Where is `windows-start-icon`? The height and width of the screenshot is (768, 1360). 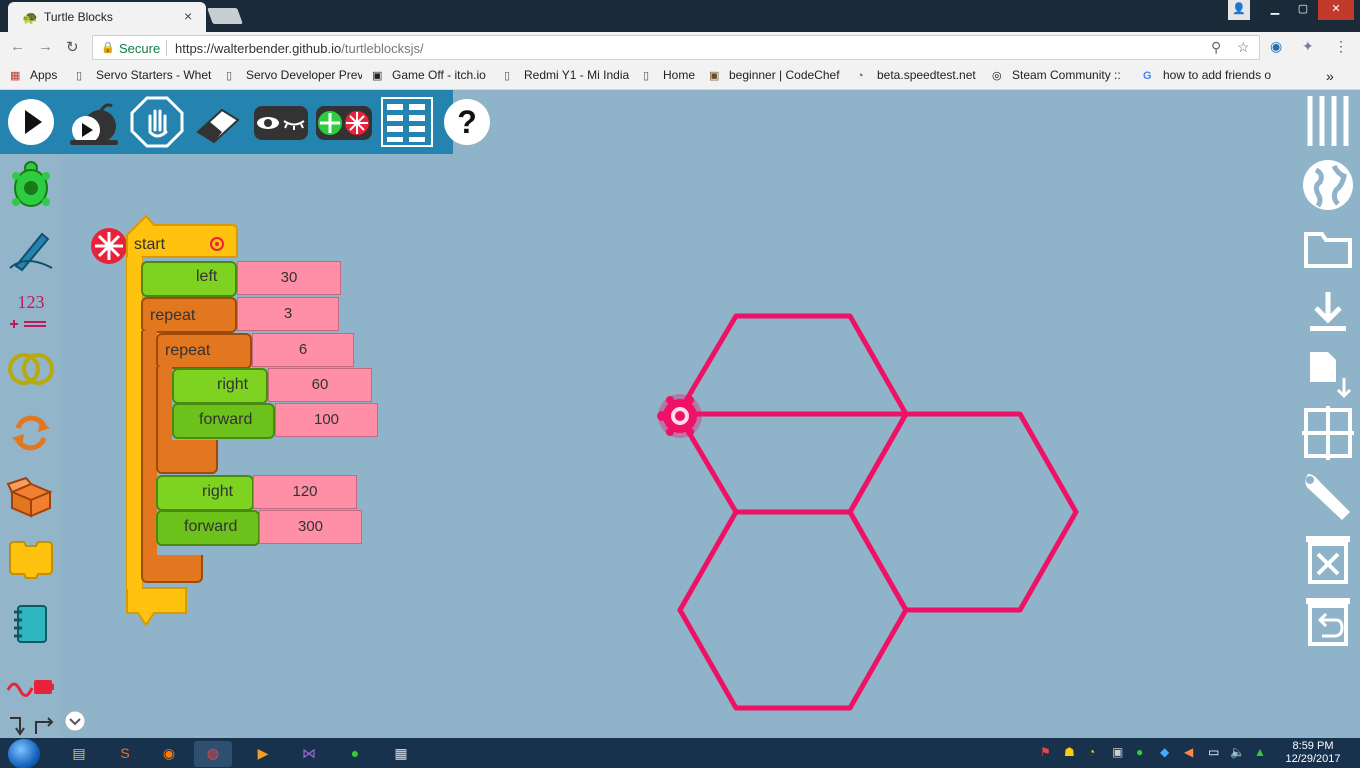
windows-start-icon is located at coordinates (24, 753).